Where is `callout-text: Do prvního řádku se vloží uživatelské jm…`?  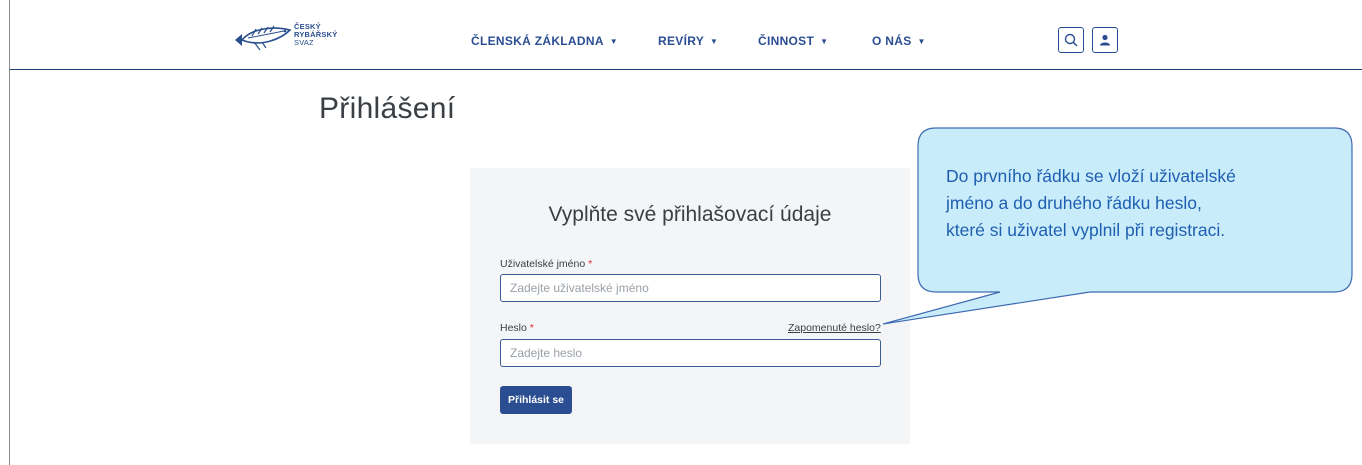
callout-text: Do prvního řádku se vloží uživatelské jm… is located at coordinates (1136, 203).